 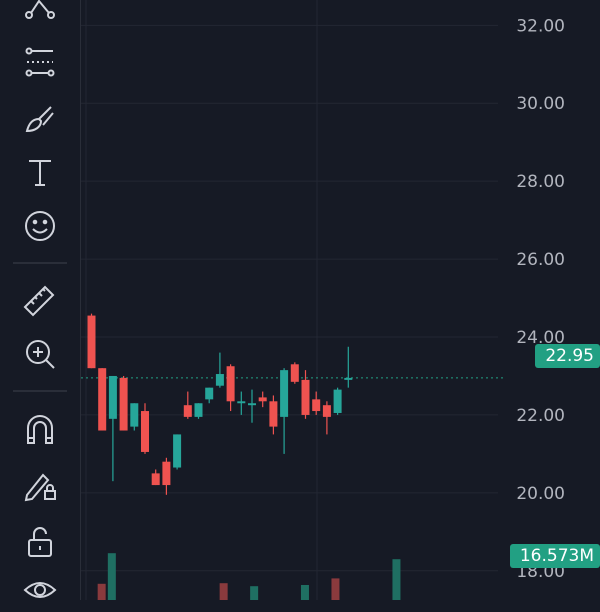 What do you see at coordinates (540, 416) in the screenshot?
I see `y-tick-label: 22.00` at bounding box center [540, 416].